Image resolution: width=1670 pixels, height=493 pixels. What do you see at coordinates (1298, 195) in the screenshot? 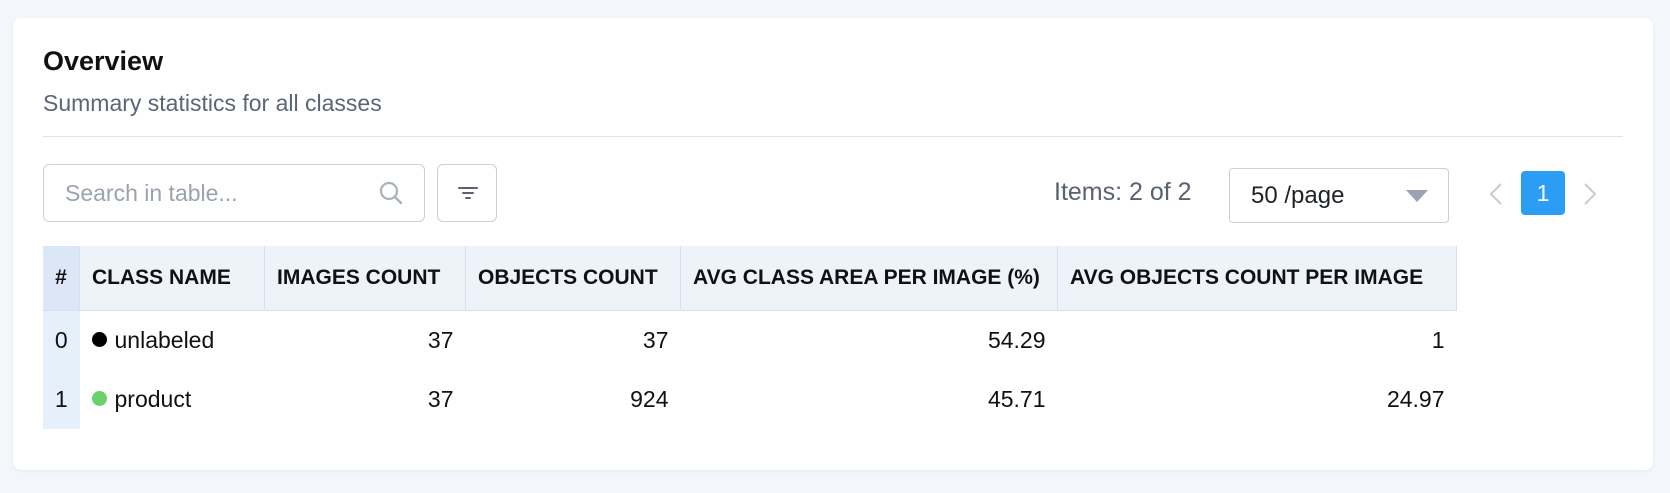
I see `page-size-value: 50 /page` at bounding box center [1298, 195].